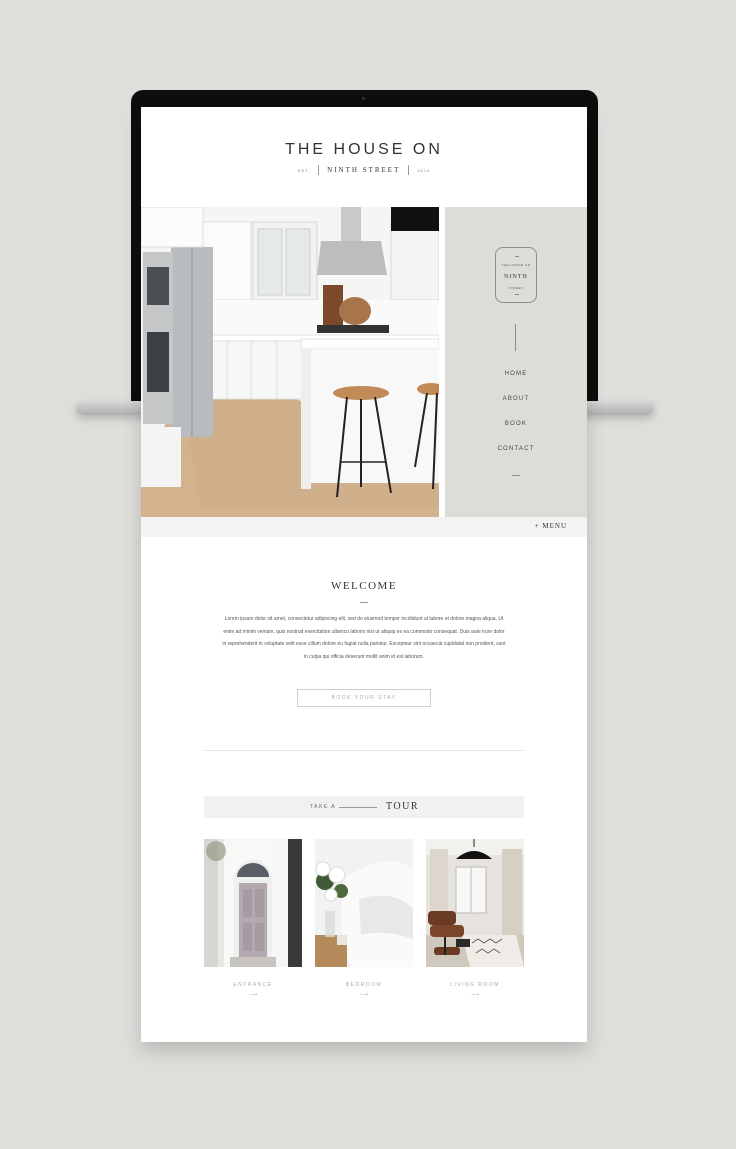 Image resolution: width=736 pixels, height=1149 pixels. I want to click on tour-card-entrance: ENTRANCE ⟶, so click(253, 919).